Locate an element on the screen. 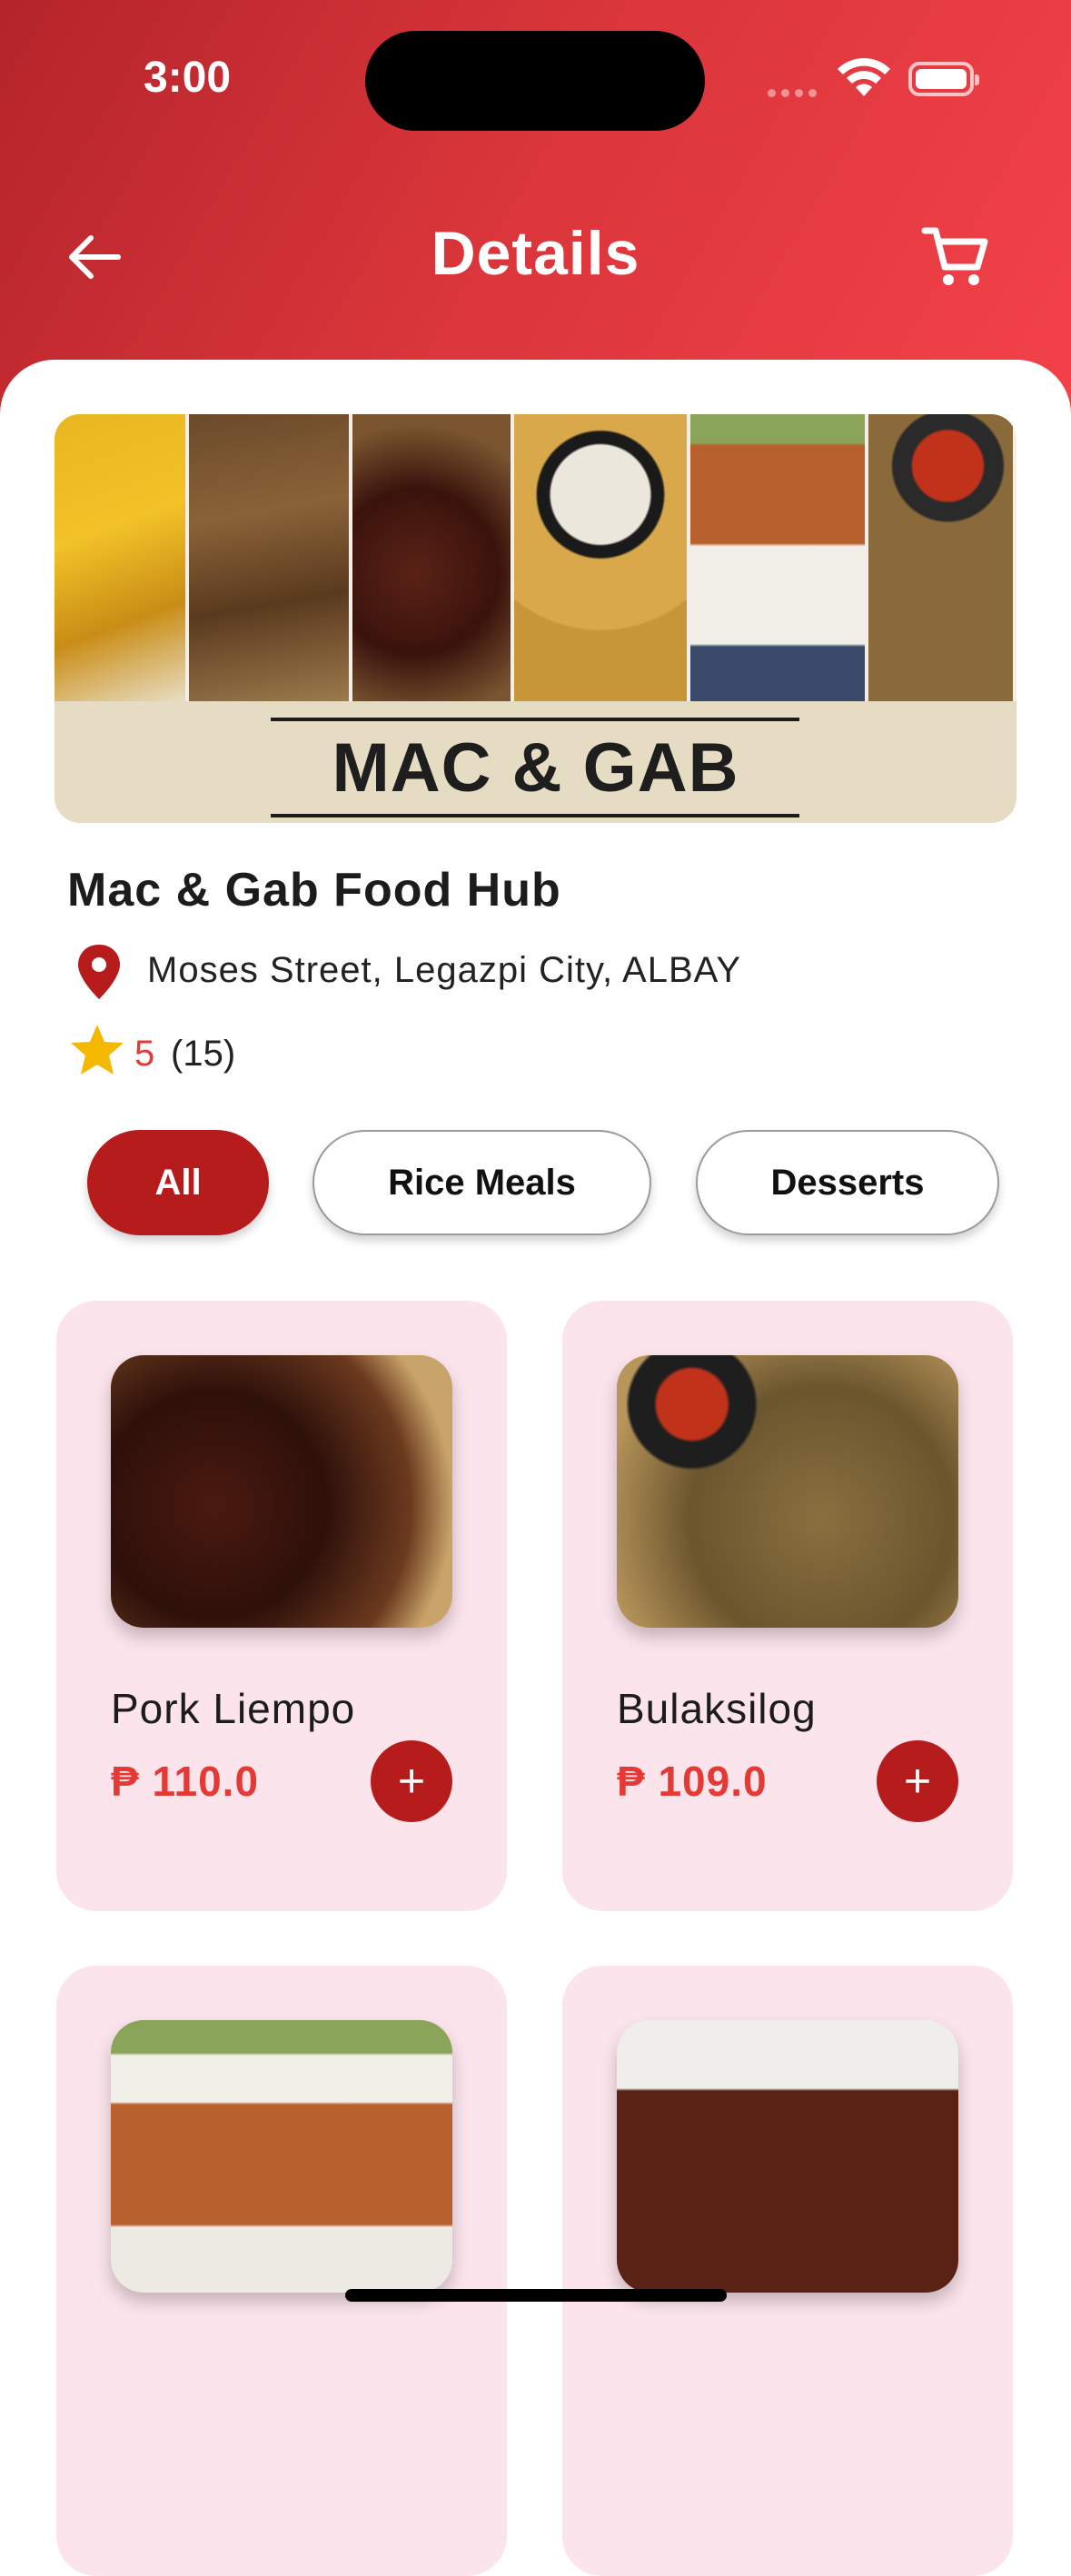 The height and width of the screenshot is (2576, 1071). product-name: Pork Liempo is located at coordinates (233, 1708).